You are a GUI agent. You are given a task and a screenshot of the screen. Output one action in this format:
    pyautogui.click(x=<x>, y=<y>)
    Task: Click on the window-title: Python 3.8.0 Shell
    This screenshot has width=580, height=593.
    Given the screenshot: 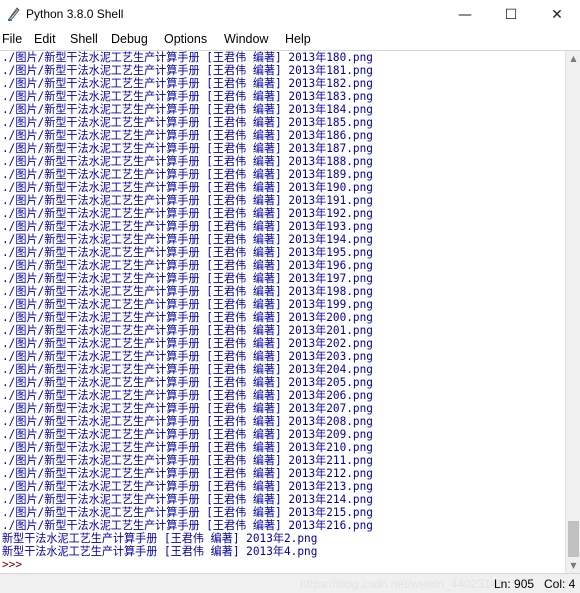 What is the action you would take?
    pyautogui.click(x=75, y=14)
    